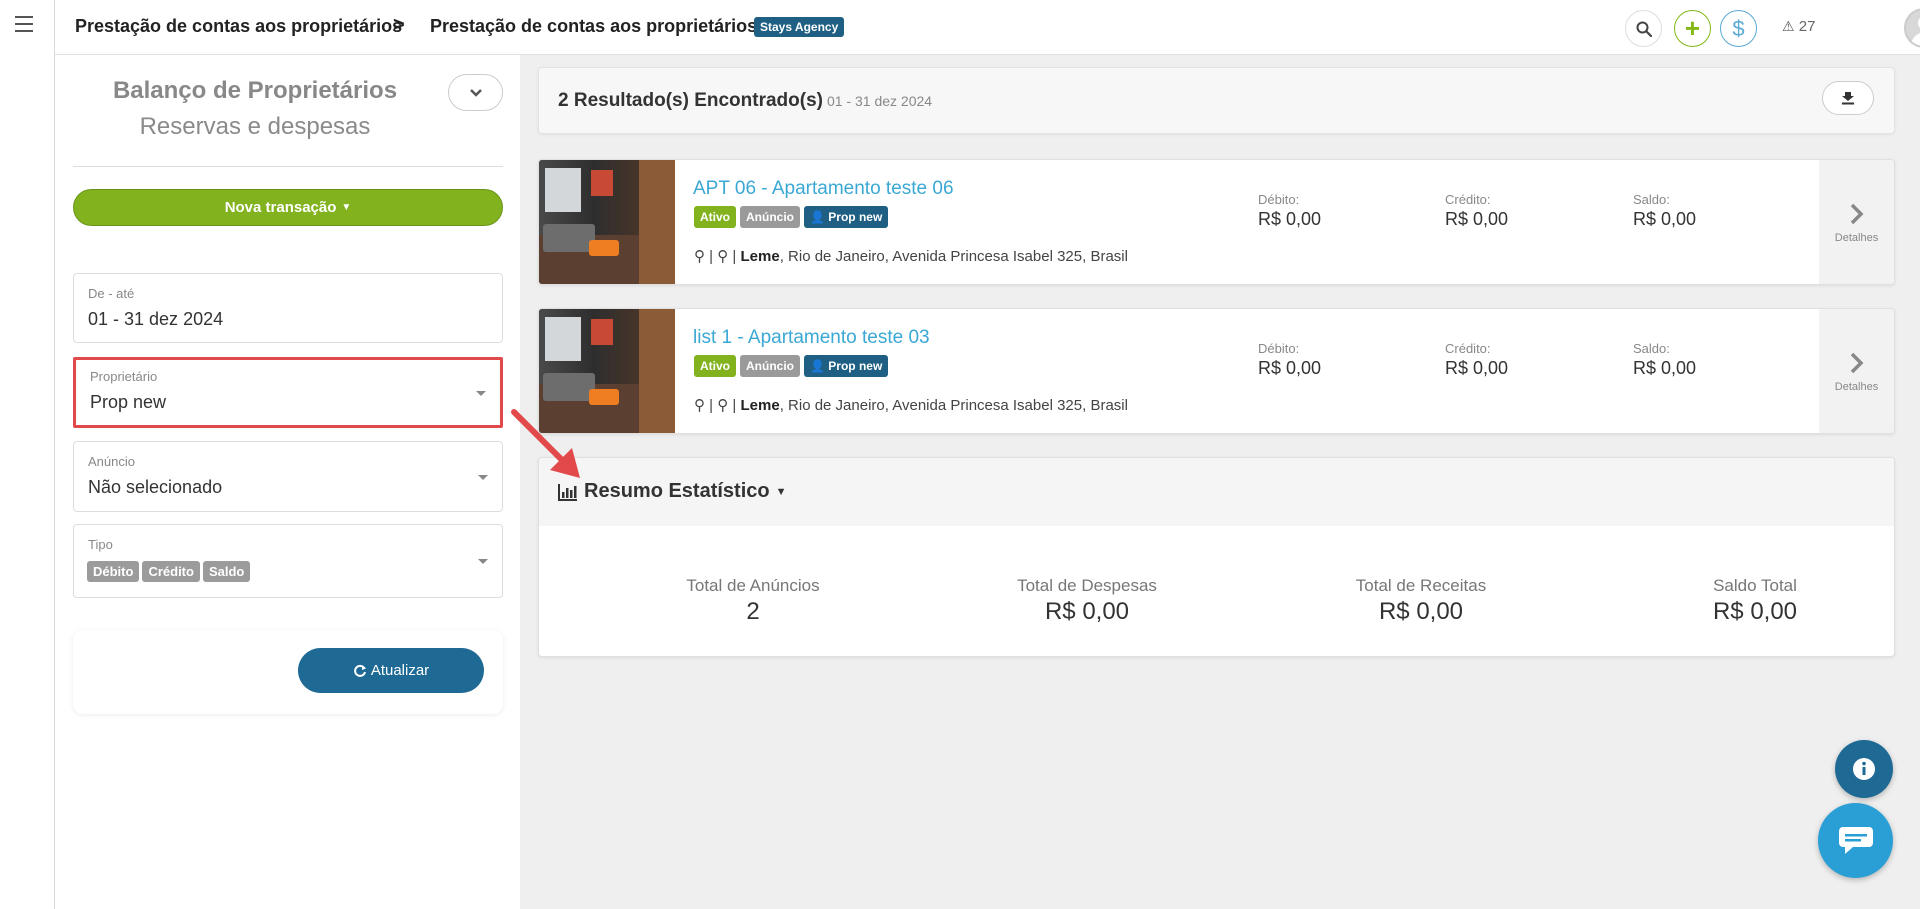  I want to click on credit-value: R$ 0,00, so click(1477, 219).